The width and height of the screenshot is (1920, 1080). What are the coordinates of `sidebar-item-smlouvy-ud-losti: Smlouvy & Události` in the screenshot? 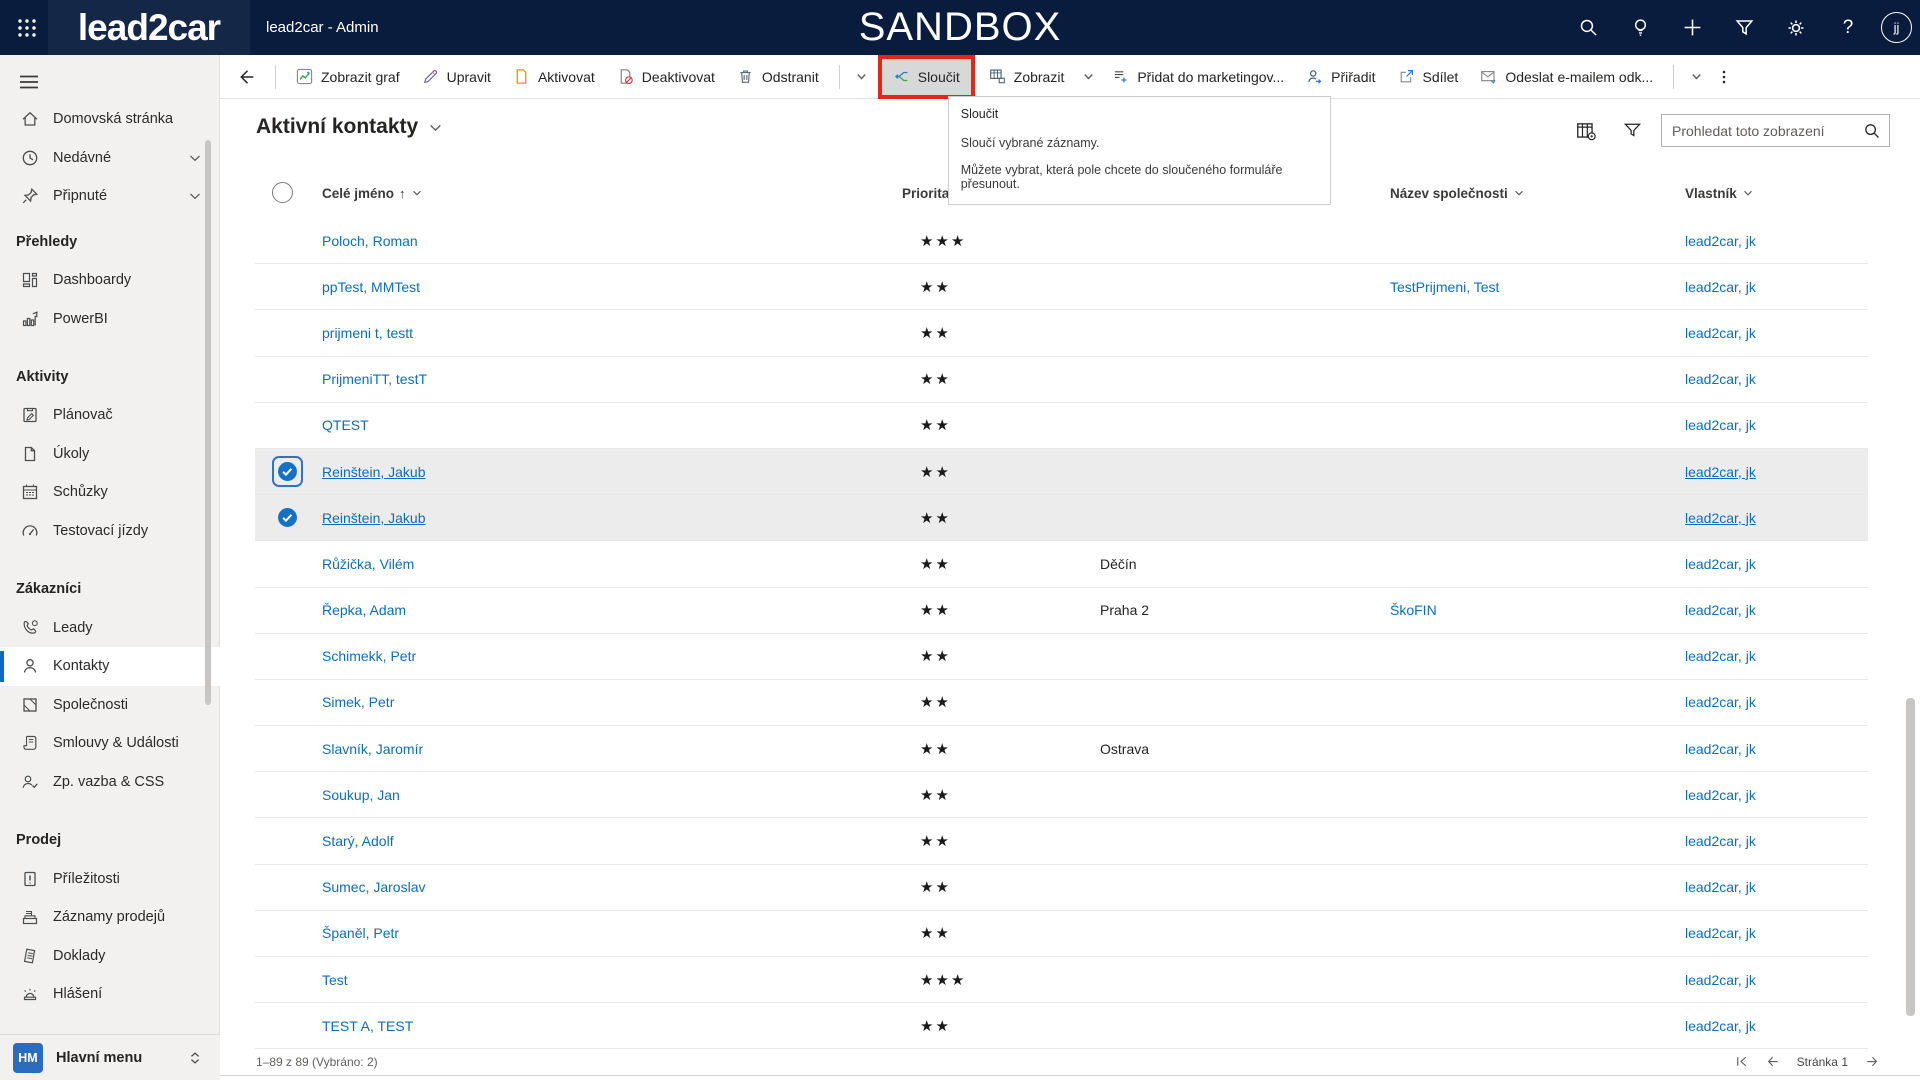 It's located at (110, 743).